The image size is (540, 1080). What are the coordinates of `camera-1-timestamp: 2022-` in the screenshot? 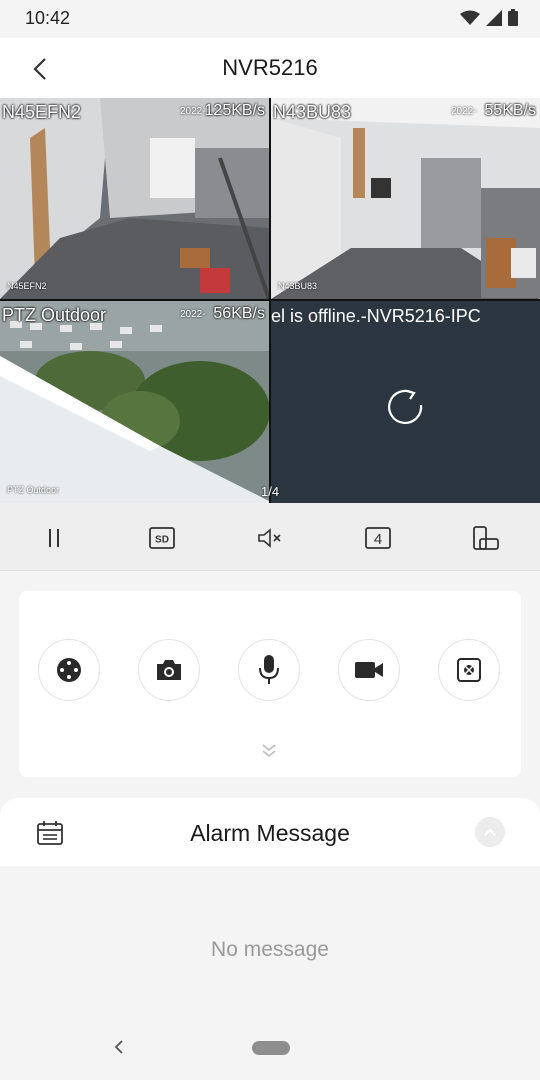 It's located at (193, 111).